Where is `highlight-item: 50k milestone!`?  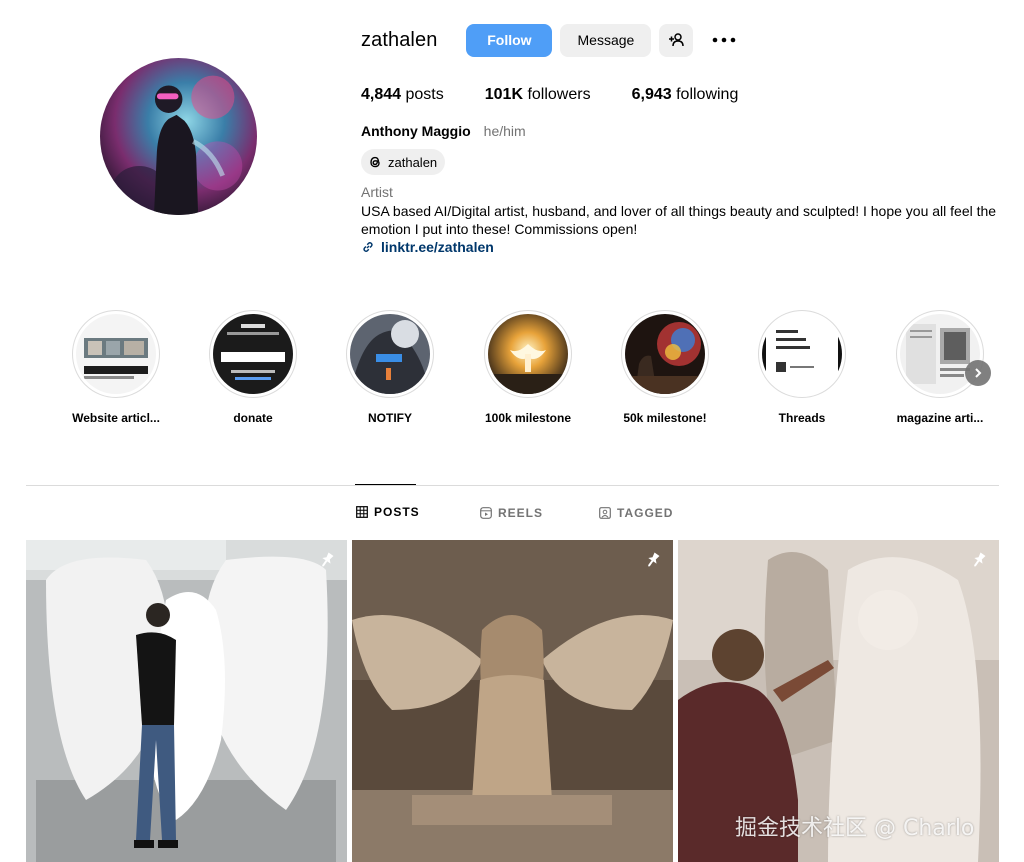 highlight-item: 50k milestone! is located at coordinates (665, 367).